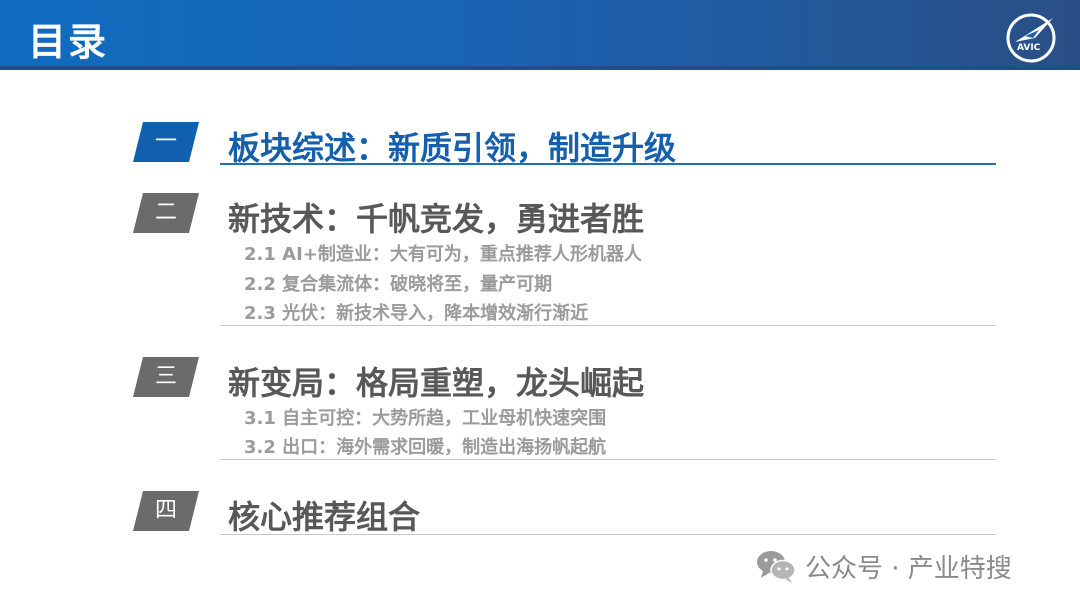 This screenshot has height=609, width=1080. What do you see at coordinates (908, 568) in the screenshot?
I see `watermark-text: 公众号 · 产业特搜` at bounding box center [908, 568].